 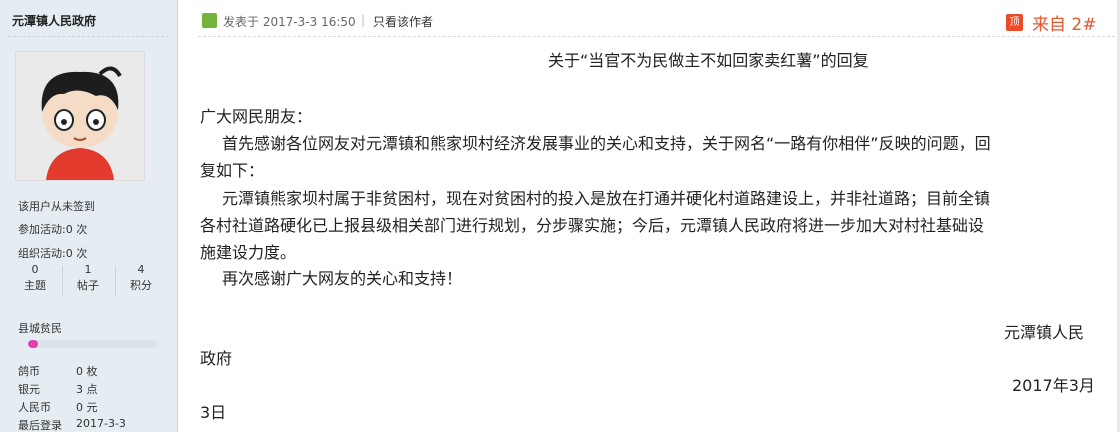 What do you see at coordinates (76, 229) in the screenshot?
I see `activity-joined-value: 0 次` at bounding box center [76, 229].